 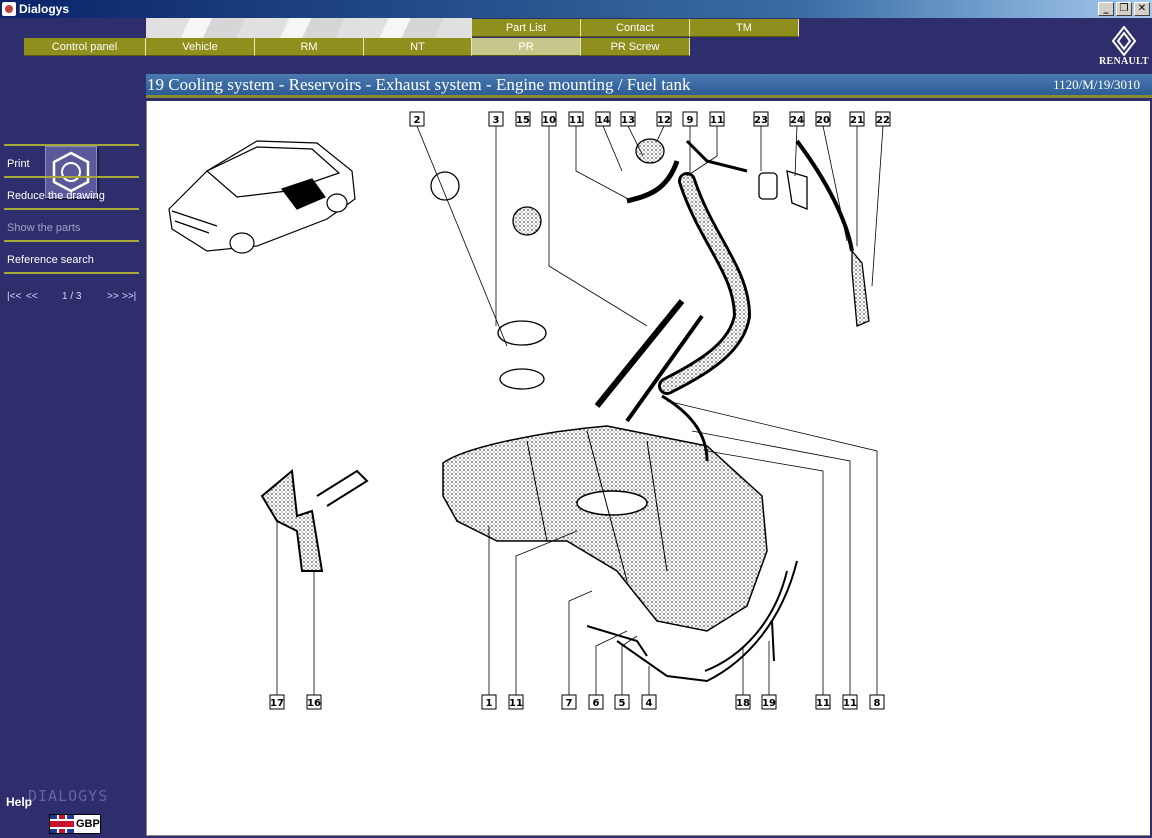 What do you see at coordinates (744, 28) in the screenshot?
I see `tab-tm: TM` at bounding box center [744, 28].